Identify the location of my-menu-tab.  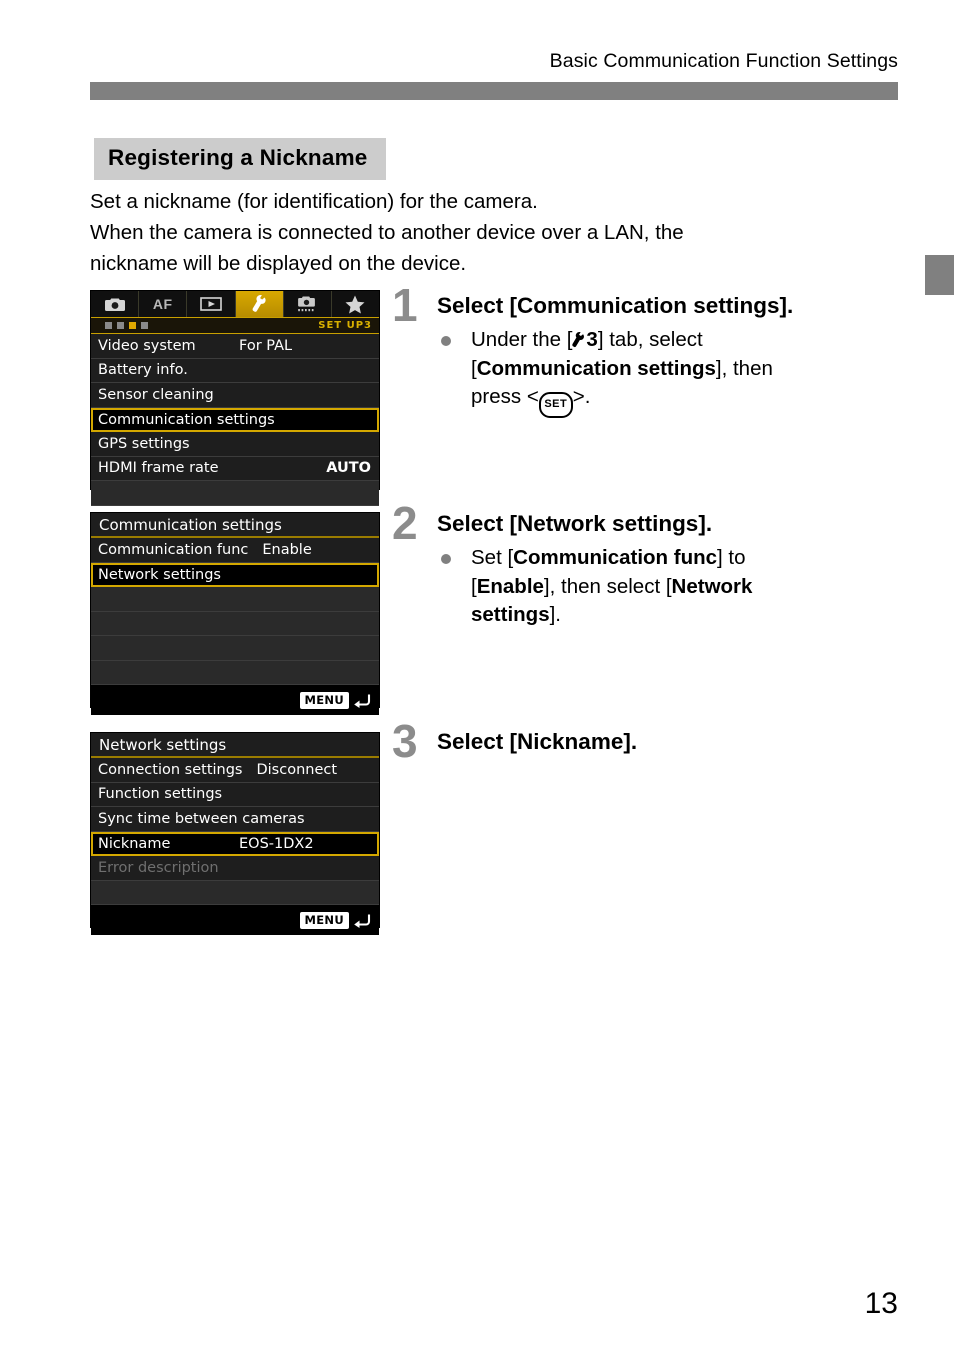
(355, 304).